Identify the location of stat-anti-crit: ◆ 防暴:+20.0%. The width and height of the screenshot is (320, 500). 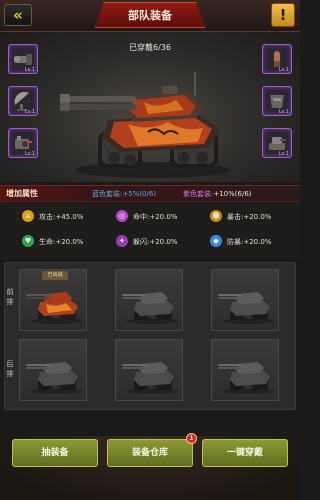
(255, 242).